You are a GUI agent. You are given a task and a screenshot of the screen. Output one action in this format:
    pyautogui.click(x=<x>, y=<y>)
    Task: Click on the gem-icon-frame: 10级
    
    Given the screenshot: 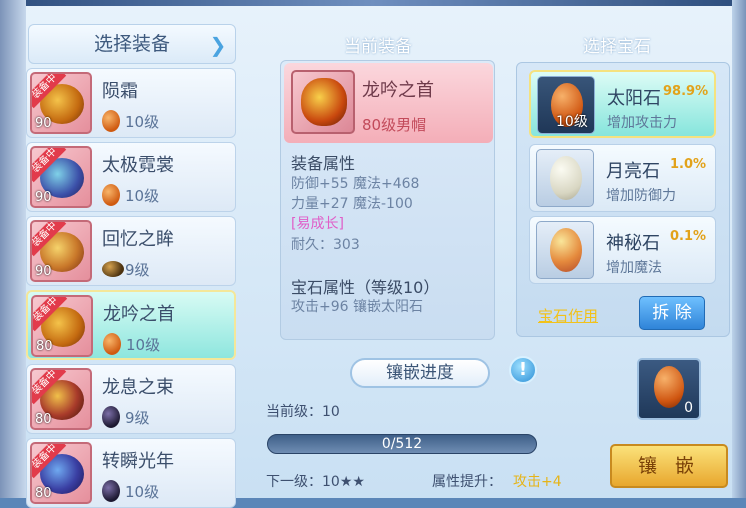 What is the action you would take?
    pyautogui.click(x=566, y=105)
    